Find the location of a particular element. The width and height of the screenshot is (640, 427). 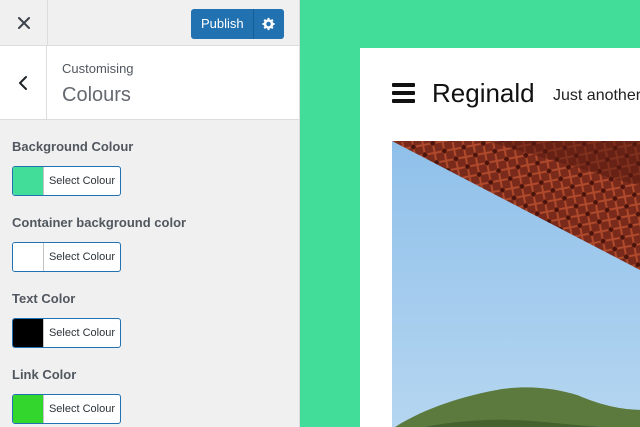

control-label: Container background color is located at coordinates (99, 222).